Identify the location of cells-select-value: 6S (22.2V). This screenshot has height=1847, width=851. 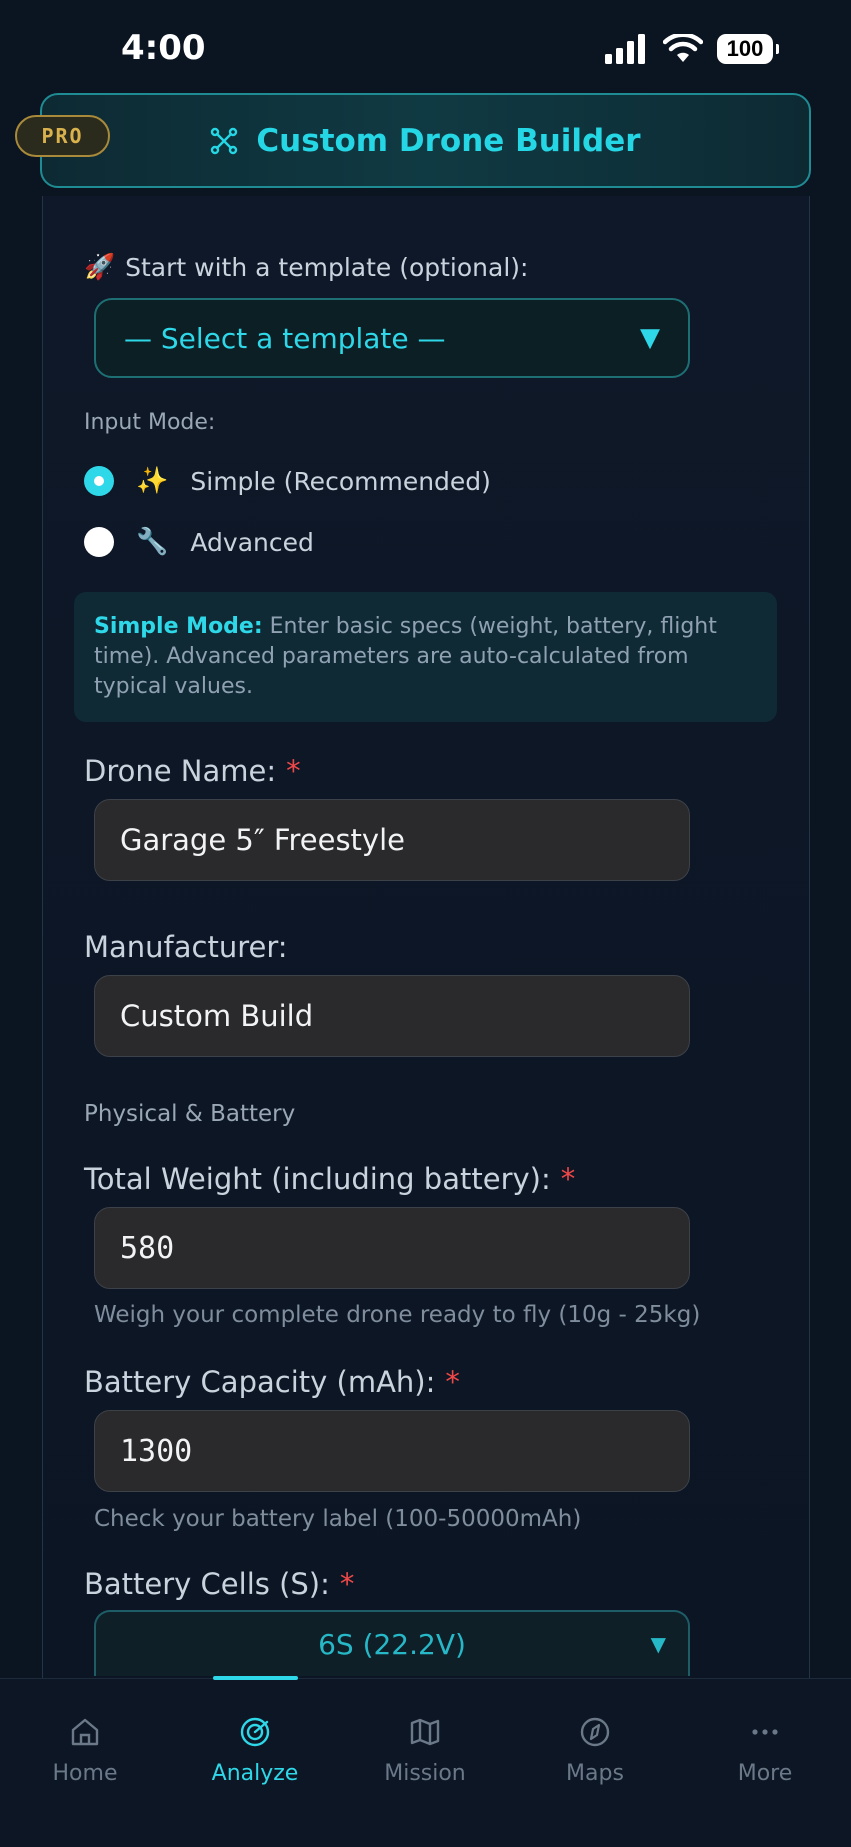
(392, 1644).